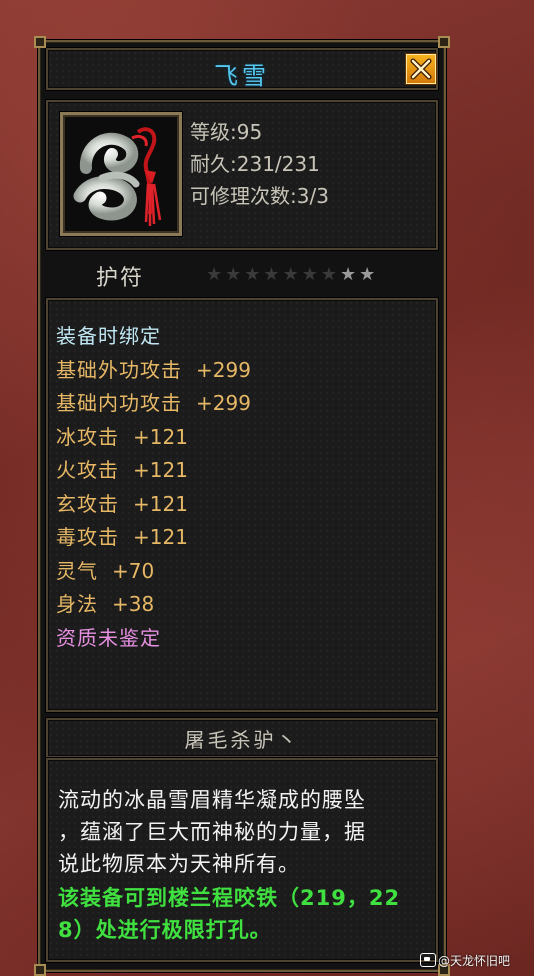 This screenshot has width=534, height=976. I want to click on attribute-value: +38, so click(133, 604).